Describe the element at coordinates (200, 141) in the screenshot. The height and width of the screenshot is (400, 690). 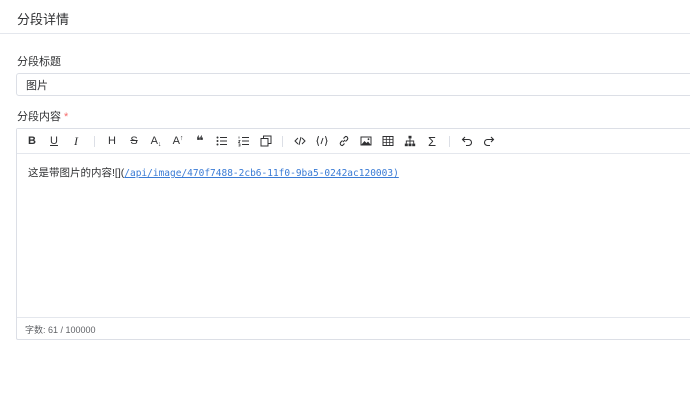
I see `quote-button: ❝` at that location.